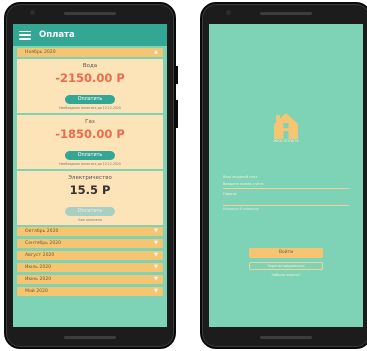 The width and height of the screenshot is (367, 351). I want to click on account-field: Введите номер счёта, so click(286, 184).